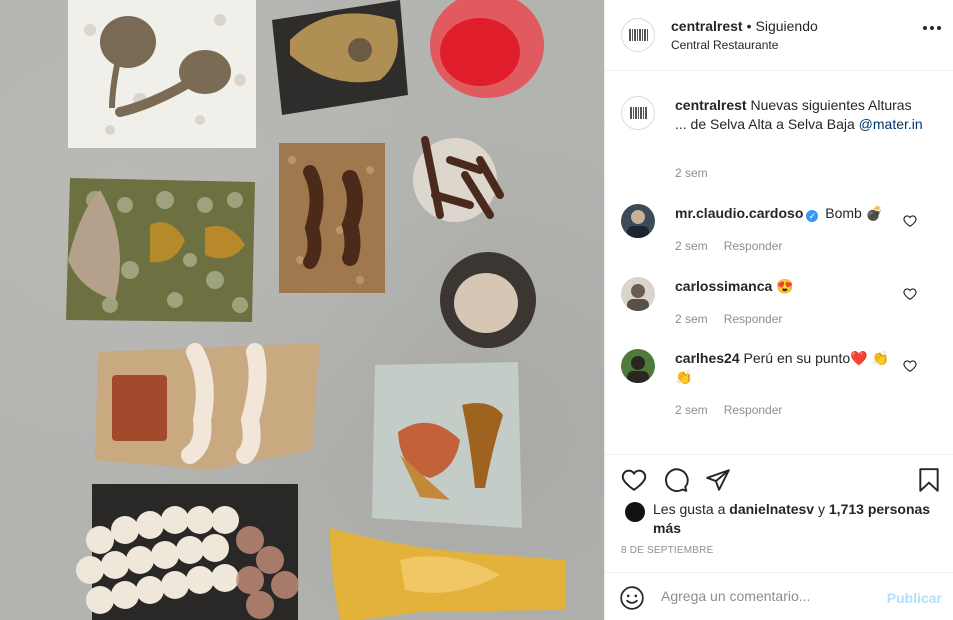  Describe the element at coordinates (711, 105) in the screenshot. I see `caption-username: centralrest` at that location.